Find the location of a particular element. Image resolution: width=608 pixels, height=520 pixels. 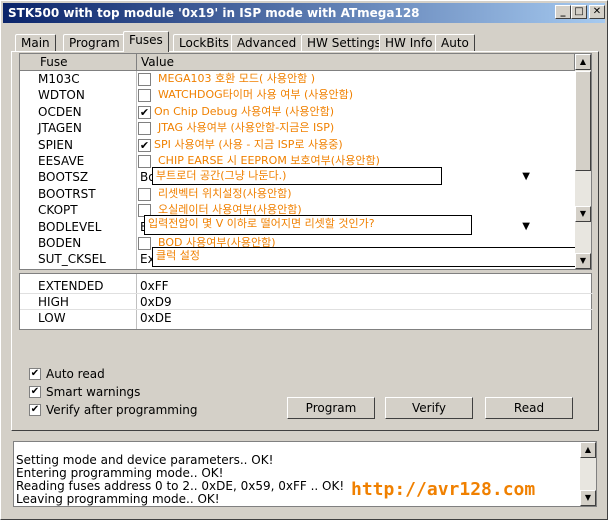

fuse-byte-value: 0xDE is located at coordinates (156, 318).